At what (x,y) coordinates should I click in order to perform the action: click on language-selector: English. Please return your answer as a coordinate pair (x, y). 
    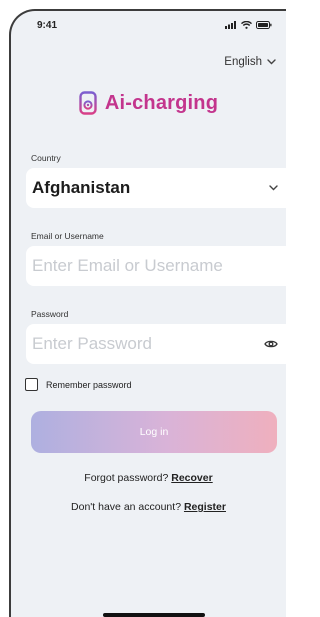
    Looking at the image, I should click on (250, 62).